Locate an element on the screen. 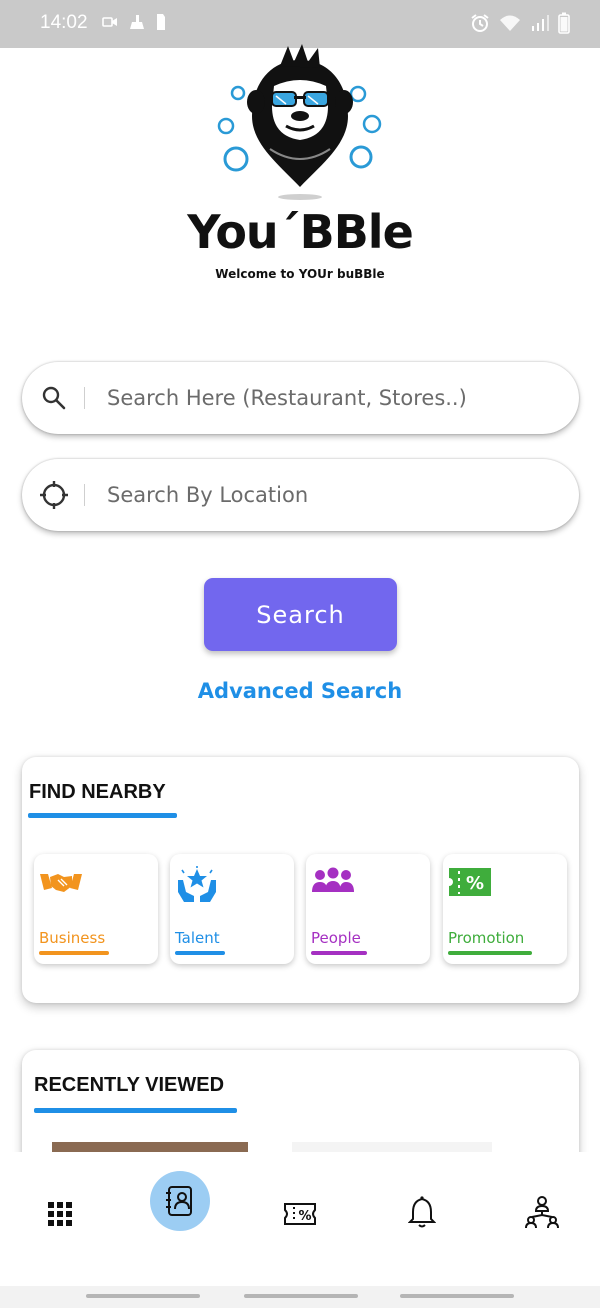  nearby-tile-business: Business is located at coordinates (96, 909).